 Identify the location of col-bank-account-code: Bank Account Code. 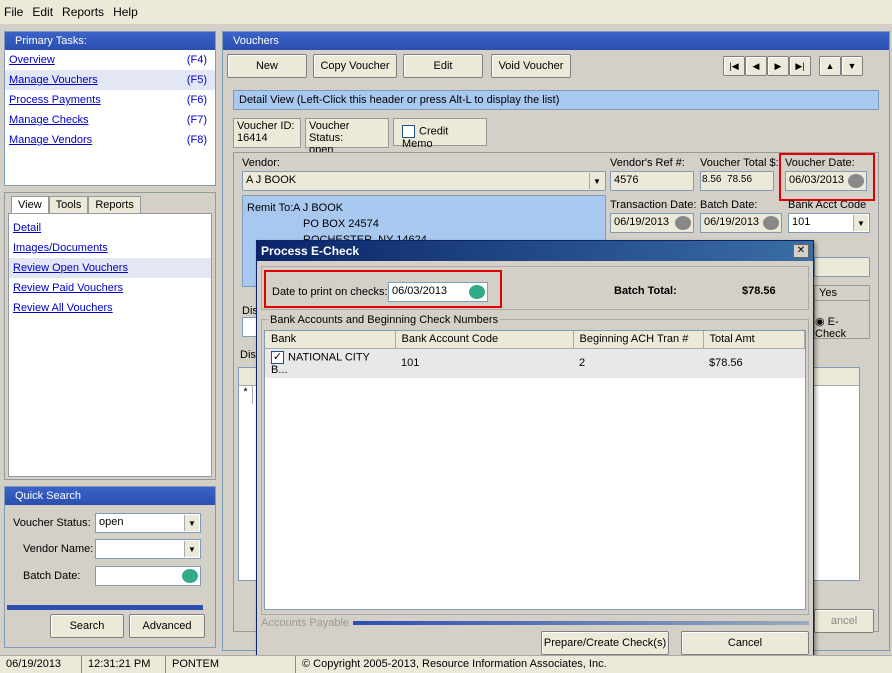
(484, 340).